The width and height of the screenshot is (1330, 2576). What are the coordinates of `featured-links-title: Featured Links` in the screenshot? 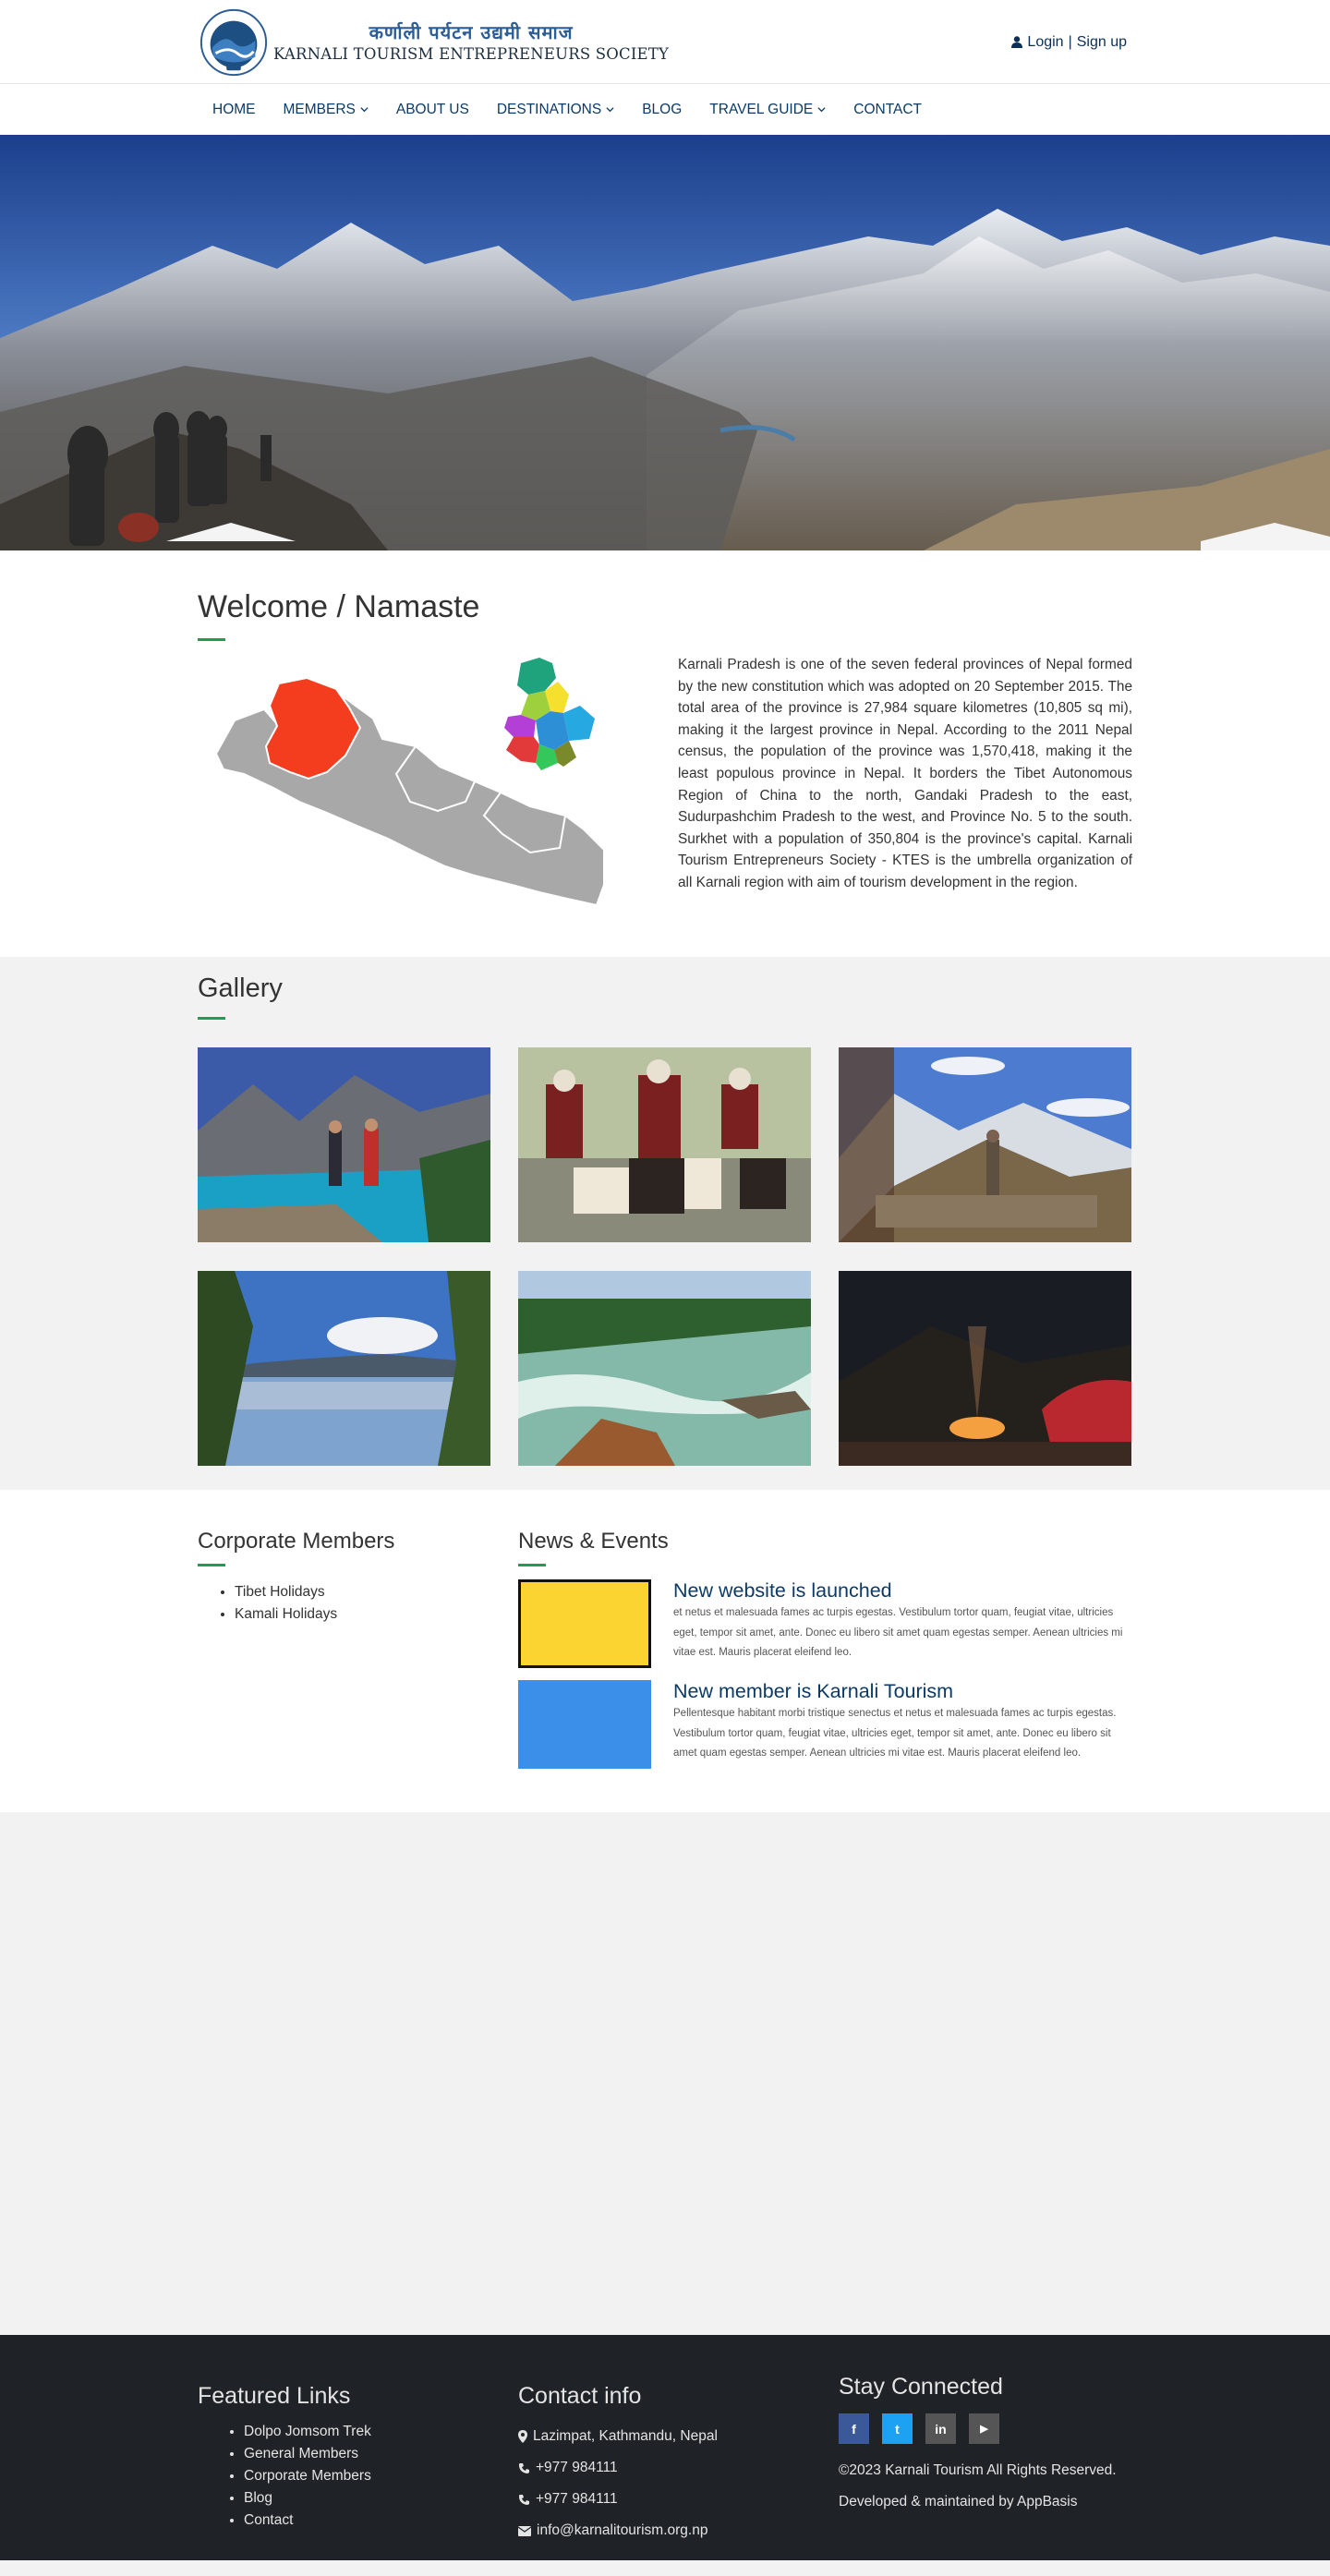 It's located at (274, 2396).